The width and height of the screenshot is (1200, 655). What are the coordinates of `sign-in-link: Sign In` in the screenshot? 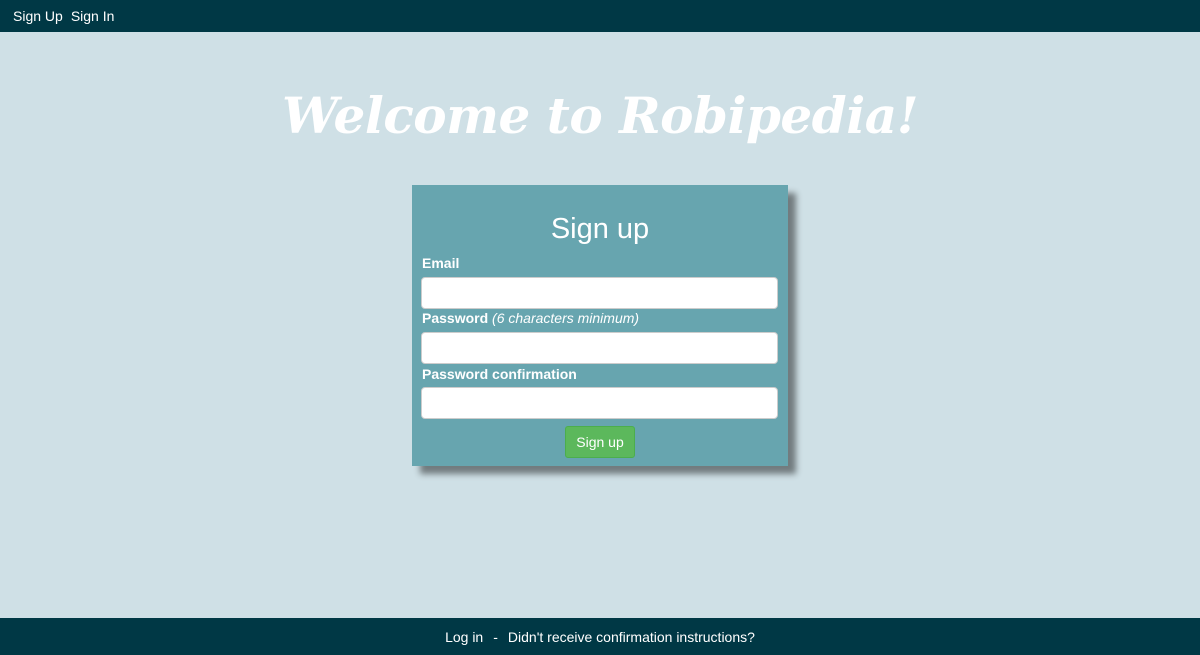 It's located at (93, 16).